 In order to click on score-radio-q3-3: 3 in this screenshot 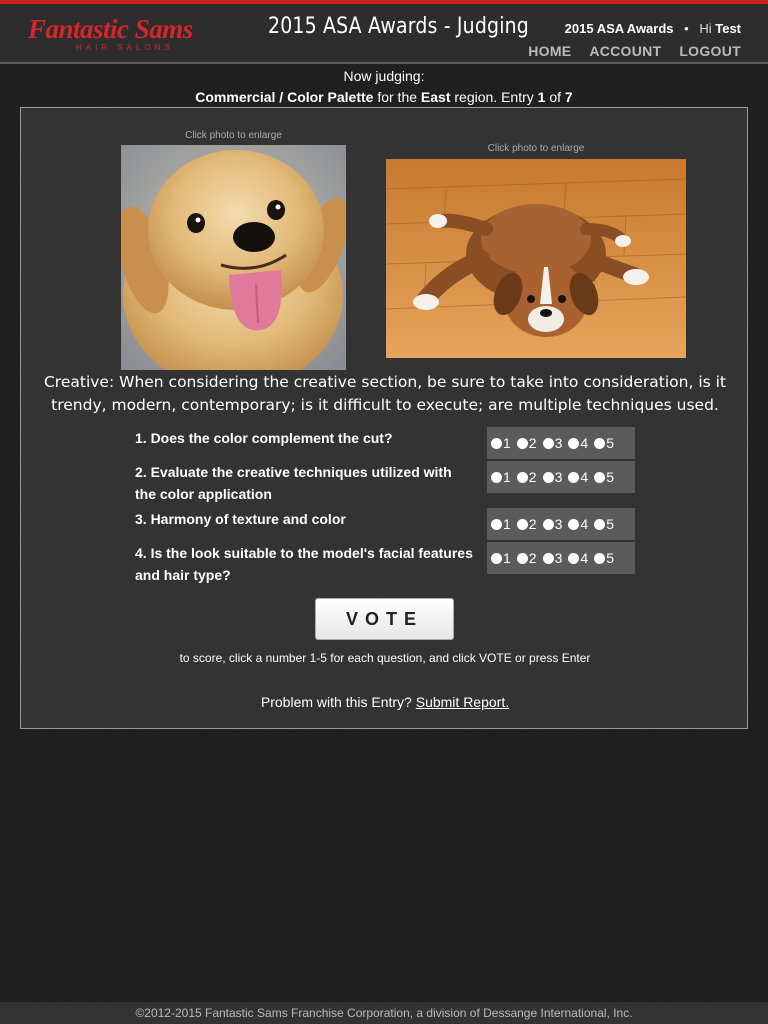, I will do `click(552, 524)`.